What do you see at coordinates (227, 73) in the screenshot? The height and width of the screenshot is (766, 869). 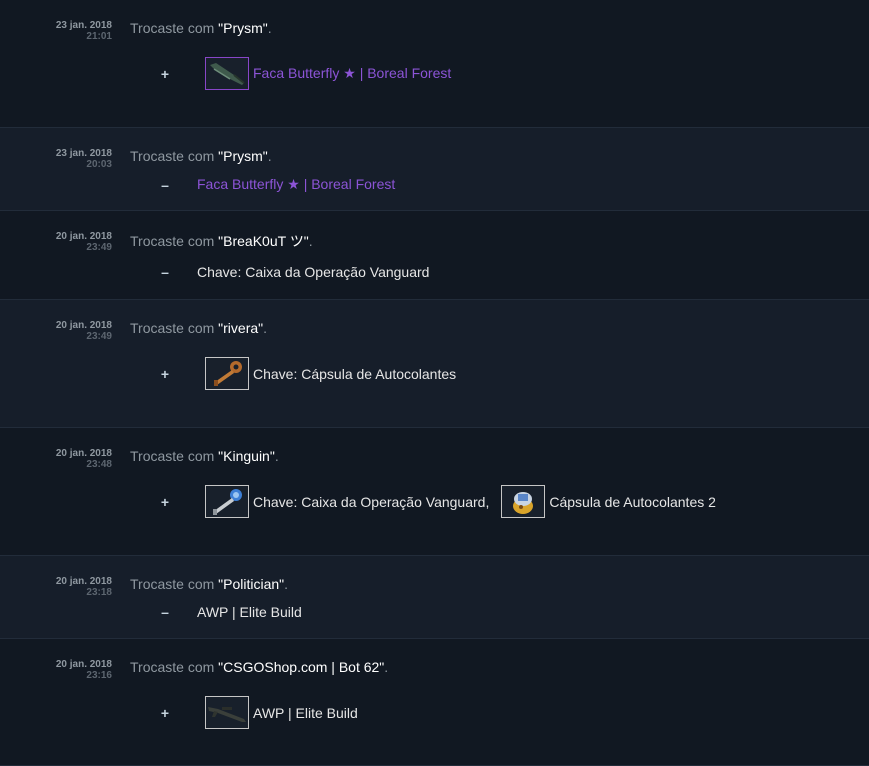 I see `butterfly-knife-icon` at bounding box center [227, 73].